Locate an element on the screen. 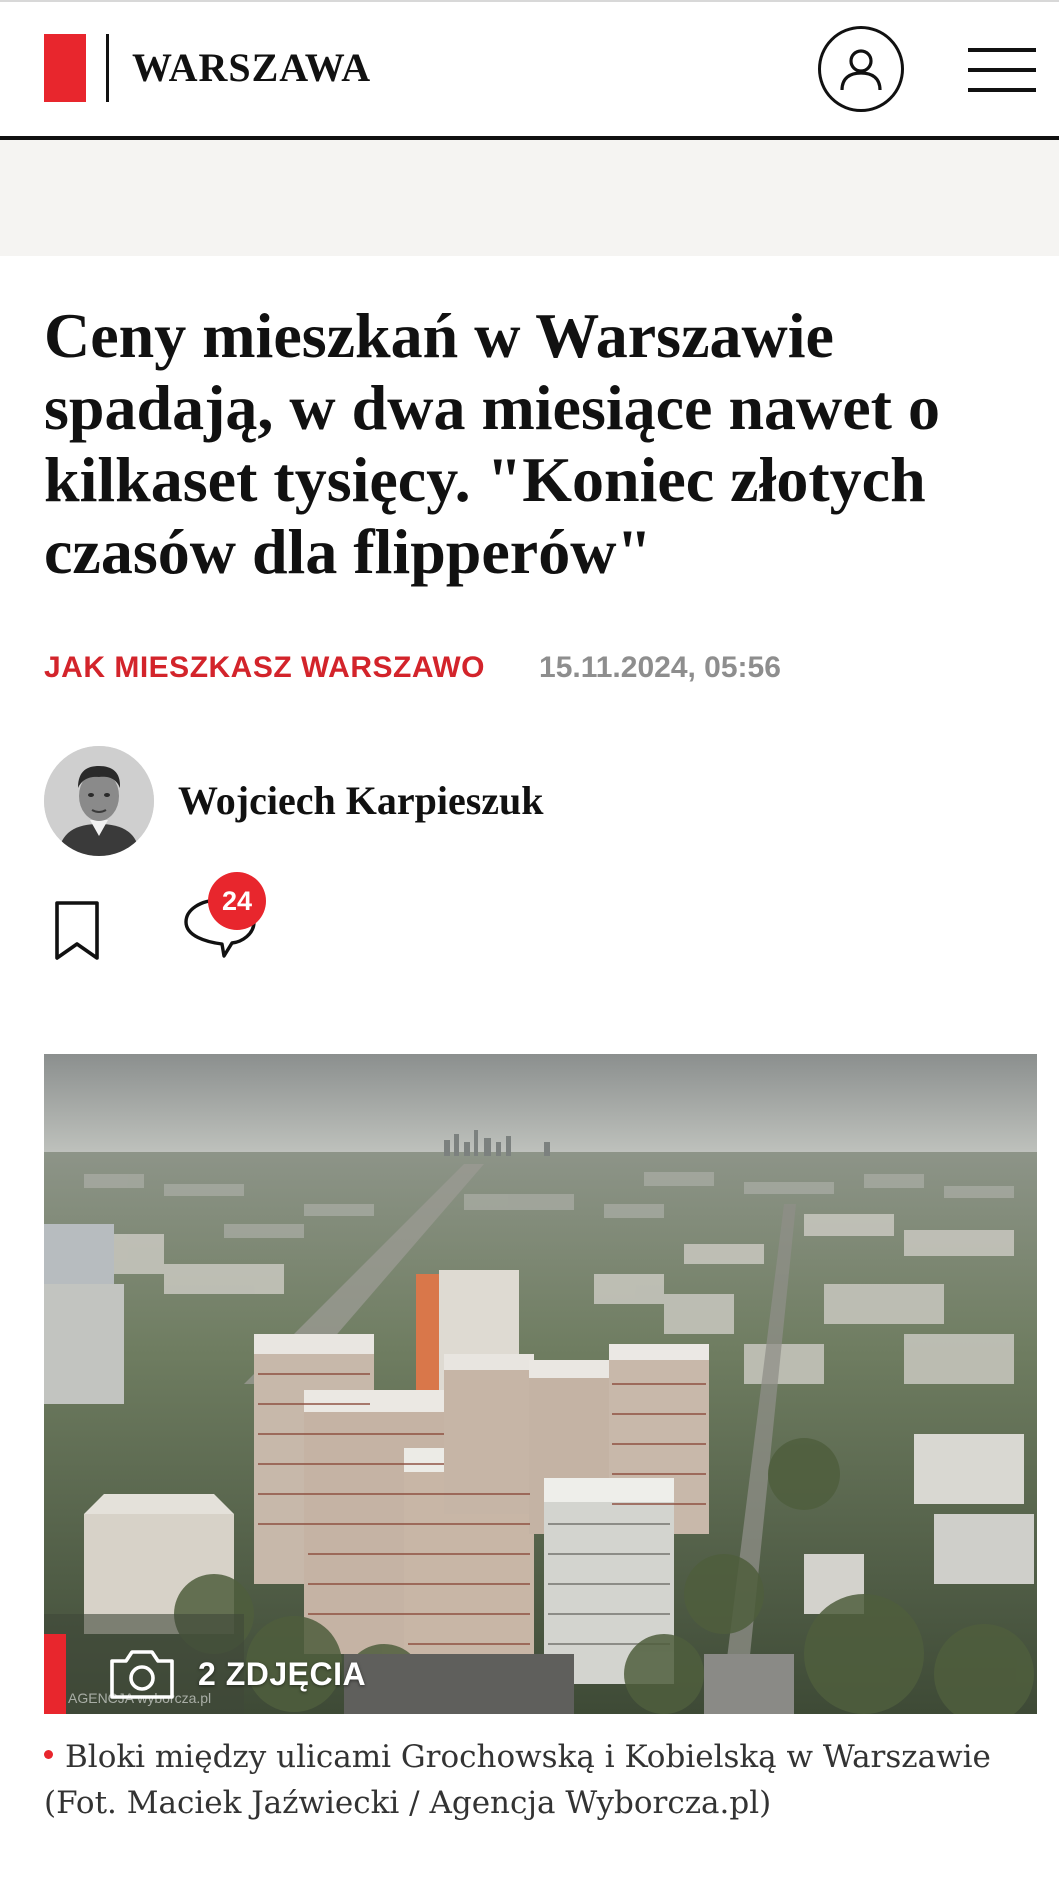 This screenshot has width=1059, height=1887. brand-logo-mark is located at coordinates (65, 68).